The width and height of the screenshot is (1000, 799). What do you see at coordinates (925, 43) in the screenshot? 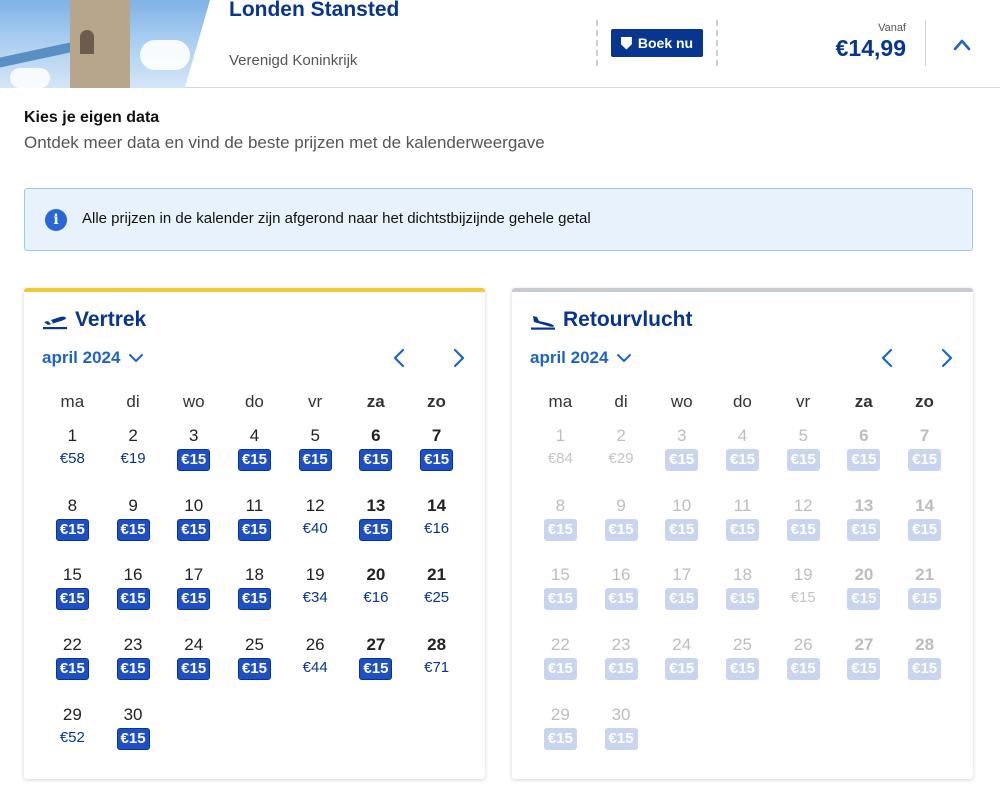
I see `divider` at bounding box center [925, 43].